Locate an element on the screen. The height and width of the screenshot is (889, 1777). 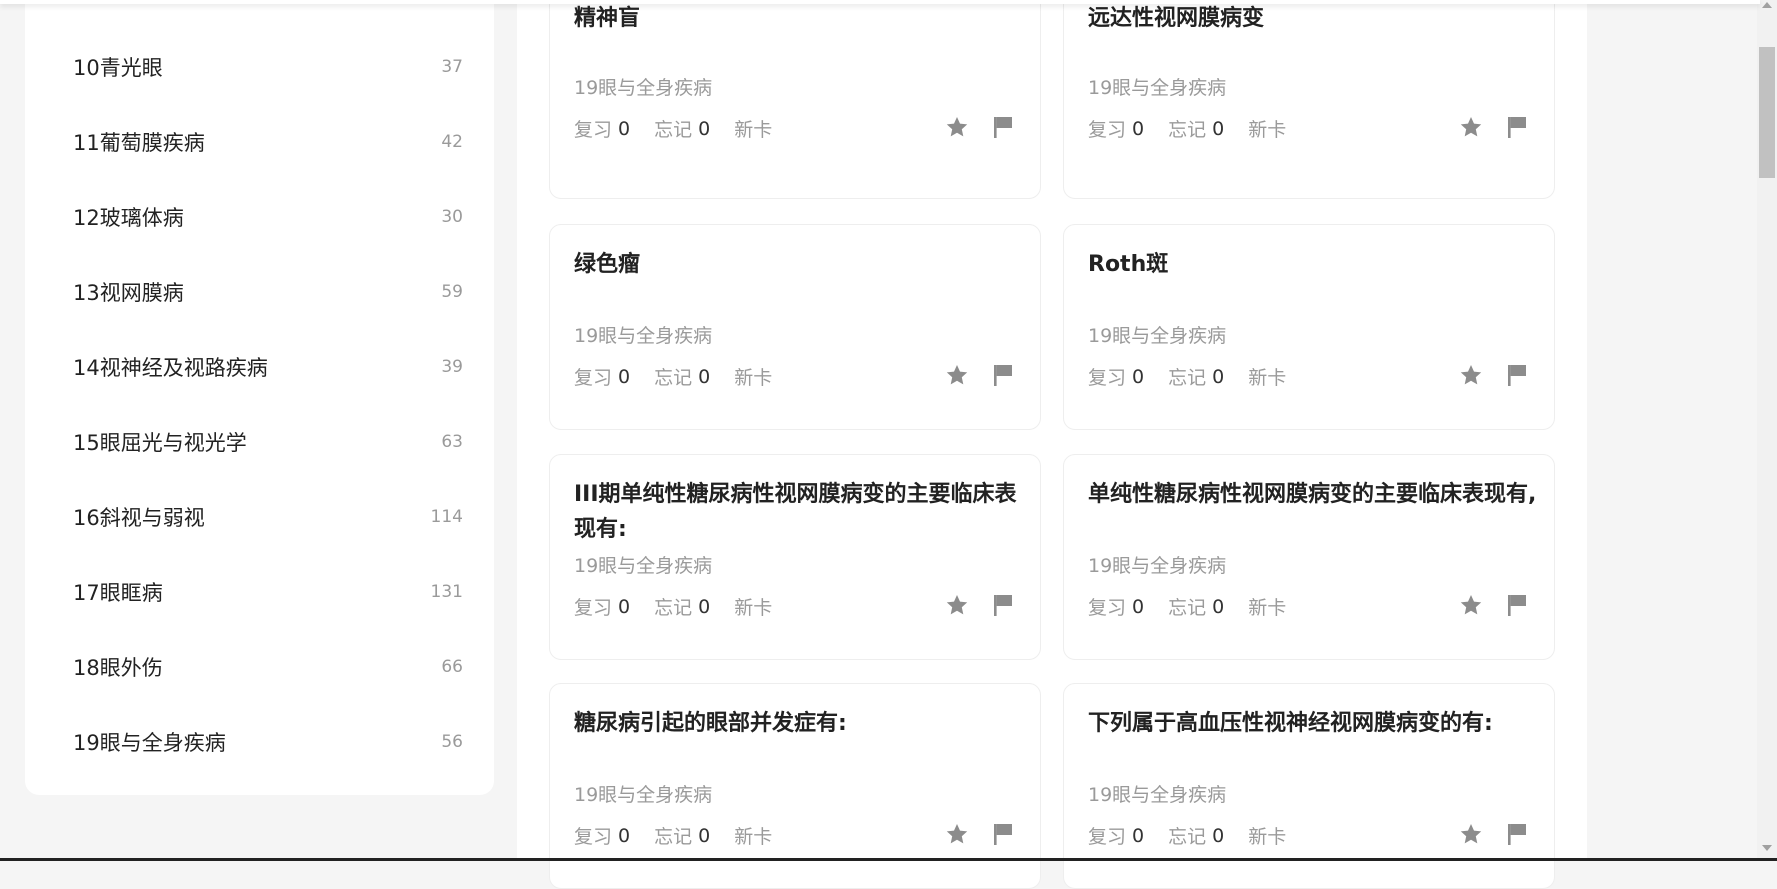
category-label: 14视神经及视路疾病 is located at coordinates (170, 368).